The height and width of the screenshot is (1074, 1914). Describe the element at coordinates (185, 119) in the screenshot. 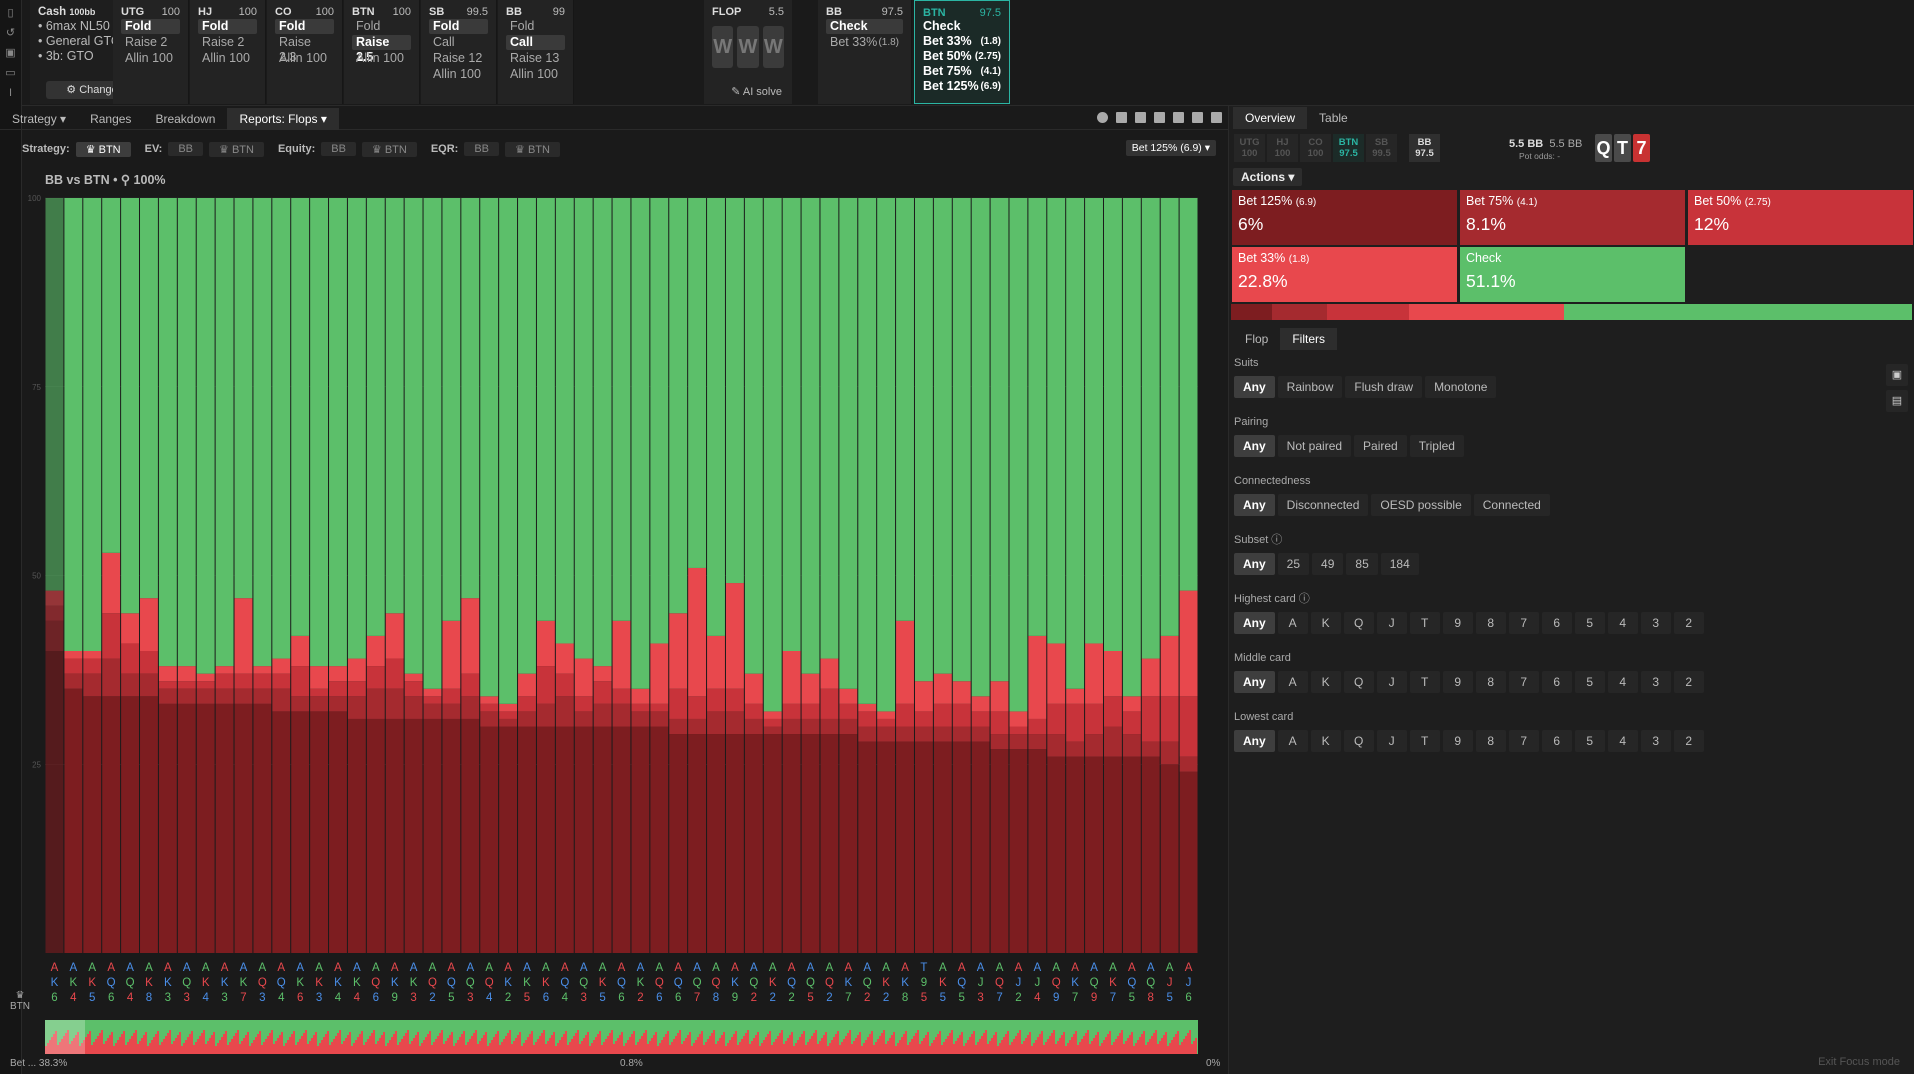

I see `tab-breakdown: Breakdown` at that location.